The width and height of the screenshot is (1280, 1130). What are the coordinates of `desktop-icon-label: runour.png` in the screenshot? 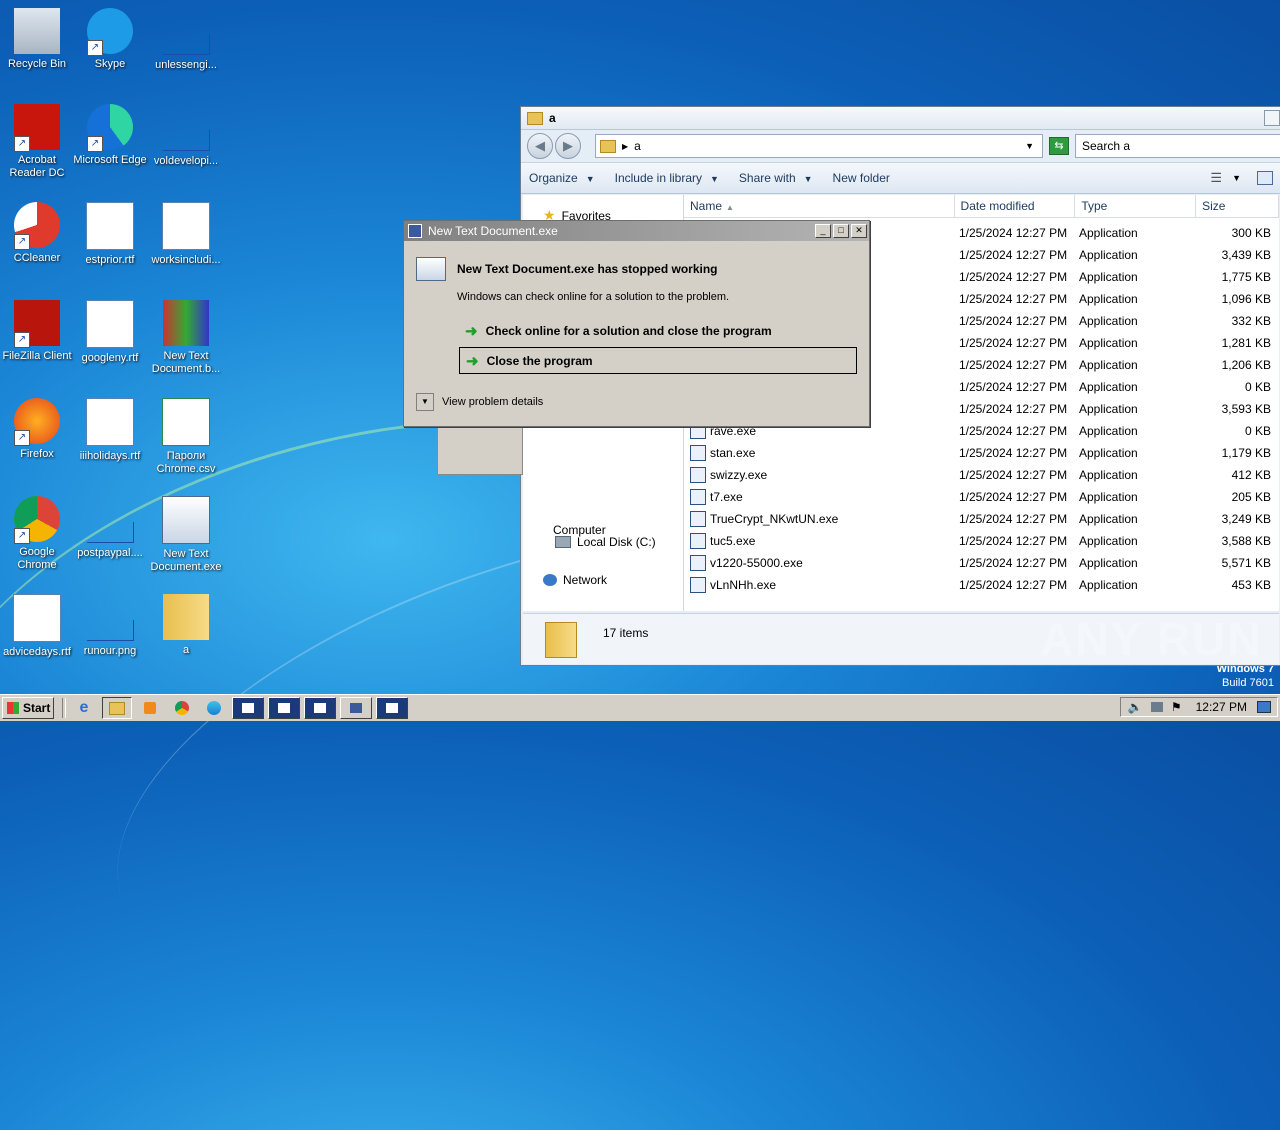 It's located at (110, 651).